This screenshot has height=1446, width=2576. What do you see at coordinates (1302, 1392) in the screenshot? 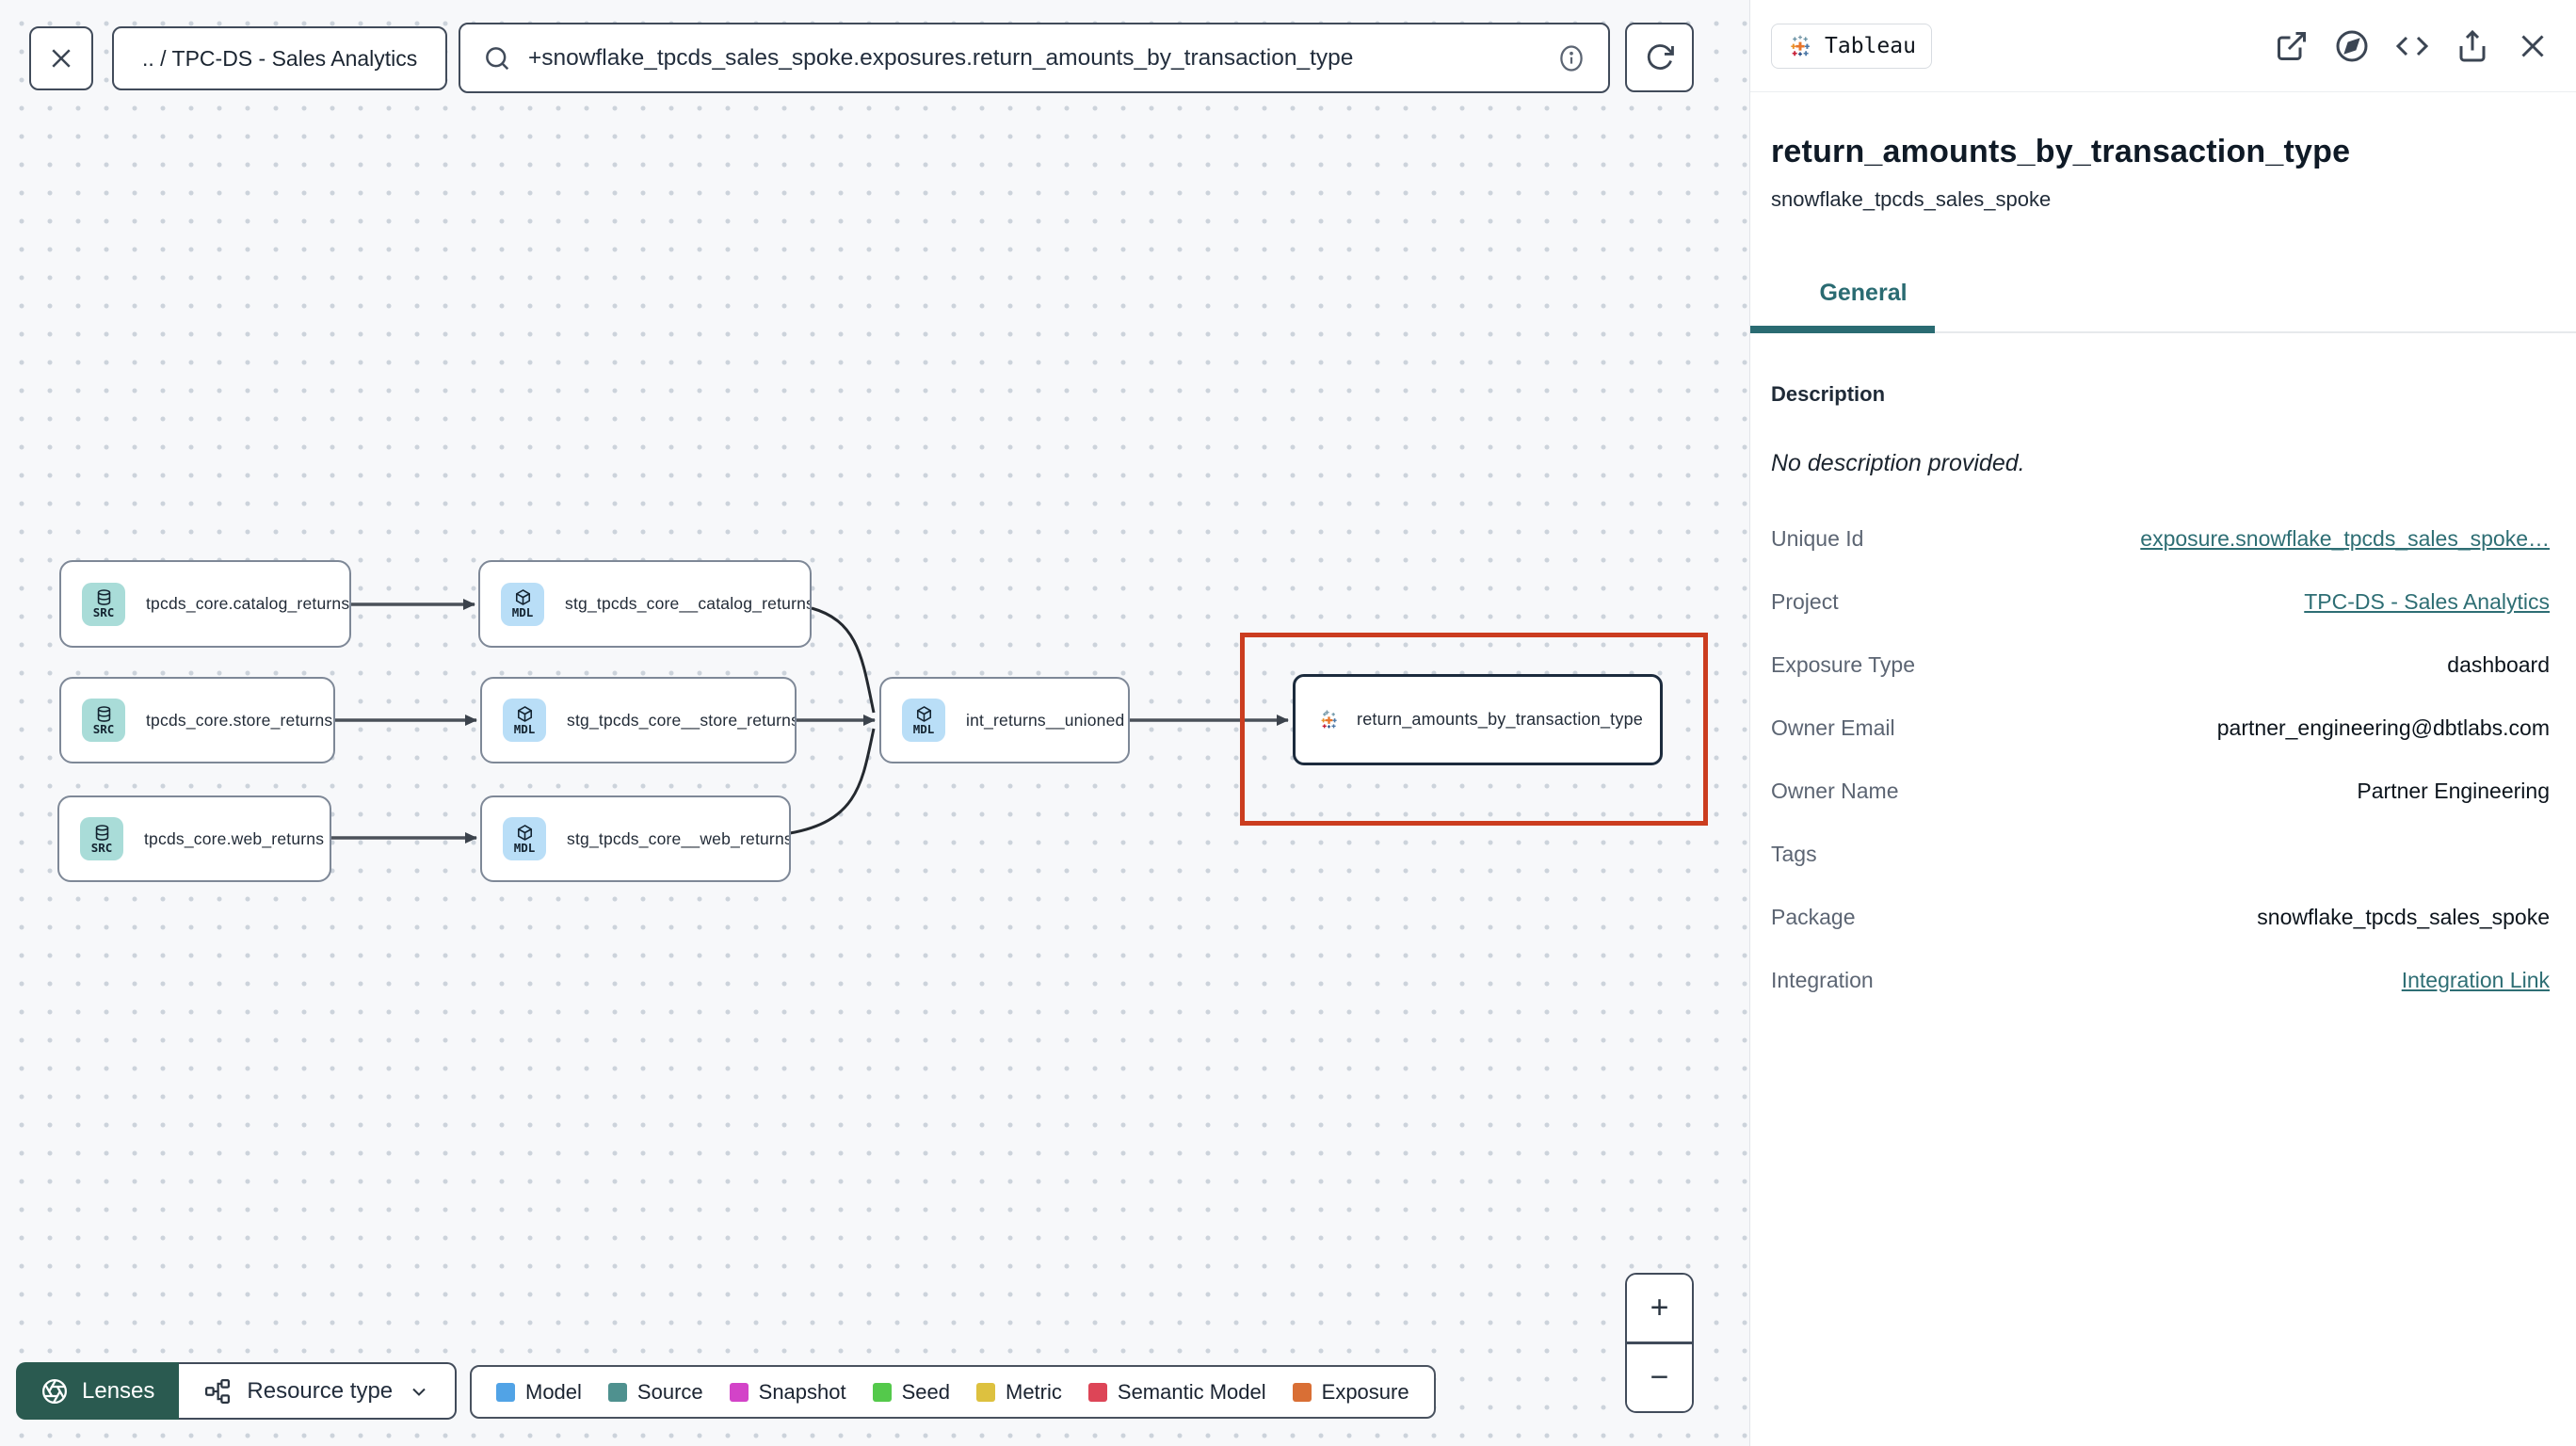
I see `exposure-swatch` at bounding box center [1302, 1392].